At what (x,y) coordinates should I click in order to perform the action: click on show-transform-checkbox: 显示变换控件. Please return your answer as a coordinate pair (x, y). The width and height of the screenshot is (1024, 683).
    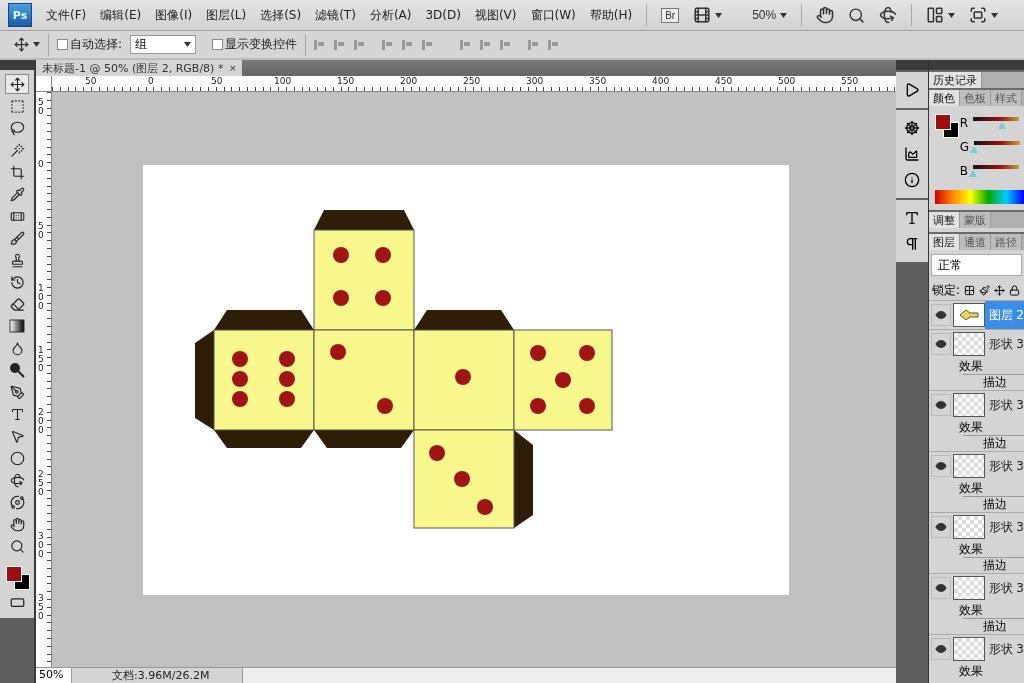
    Looking at the image, I should click on (255, 44).